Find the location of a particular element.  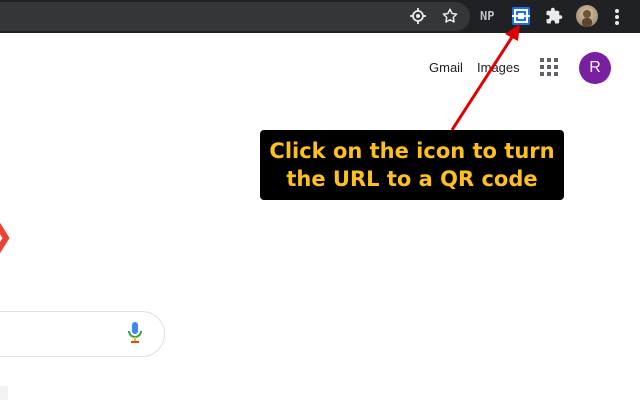

images-link: Images is located at coordinates (498, 67).